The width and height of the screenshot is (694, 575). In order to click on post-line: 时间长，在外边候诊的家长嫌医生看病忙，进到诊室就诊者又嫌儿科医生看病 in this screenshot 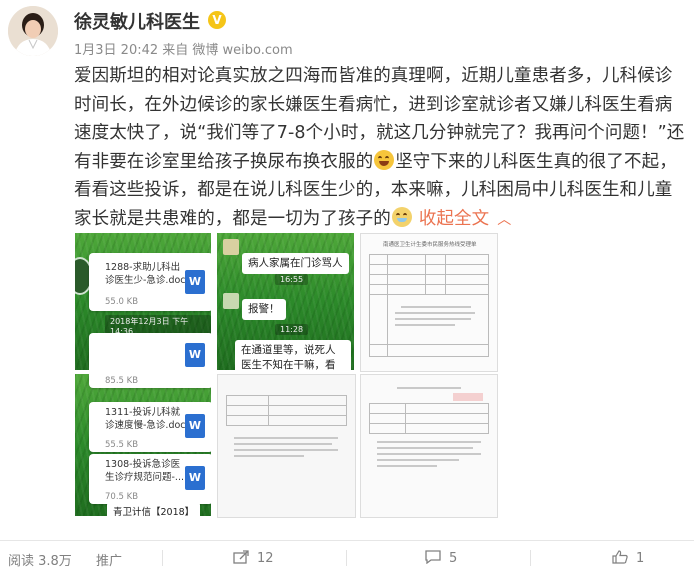, I will do `click(373, 104)`.